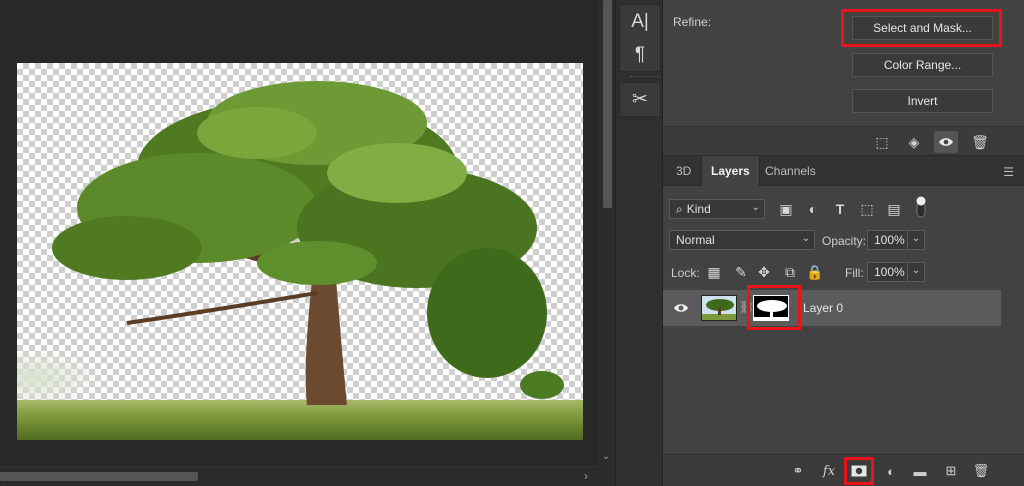 This screenshot has width=1024, height=486. Describe the element at coordinates (695, 240) in the screenshot. I see `blend-mode-value: Normal` at that location.